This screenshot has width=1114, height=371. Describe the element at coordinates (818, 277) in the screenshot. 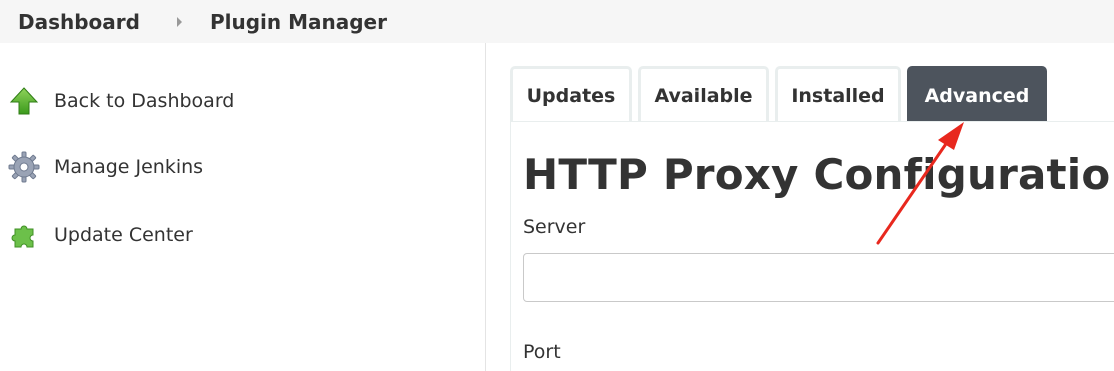

I see `server-input` at that location.